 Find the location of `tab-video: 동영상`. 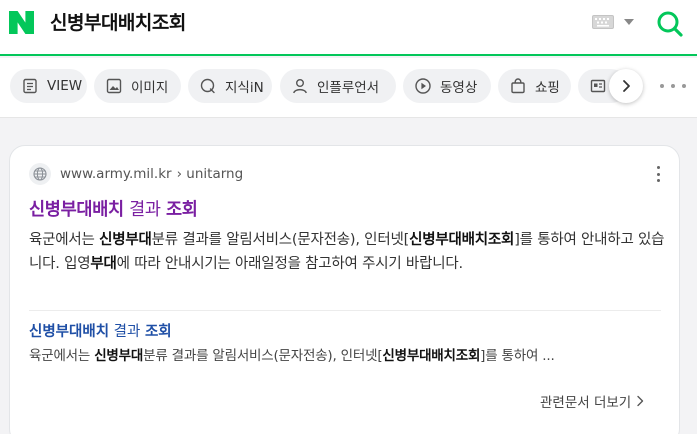

tab-video: 동영상 is located at coordinates (447, 86).